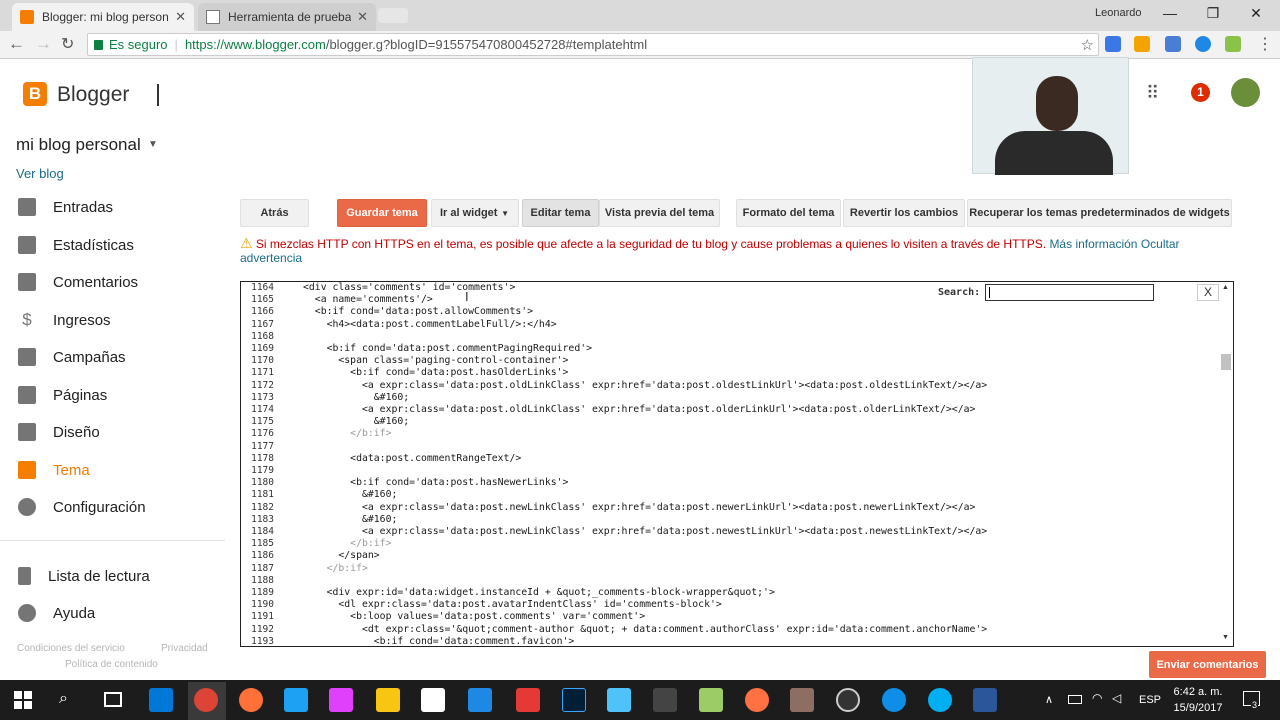  What do you see at coordinates (184, 648) in the screenshot?
I see `privacy-link: Privacidad` at bounding box center [184, 648].